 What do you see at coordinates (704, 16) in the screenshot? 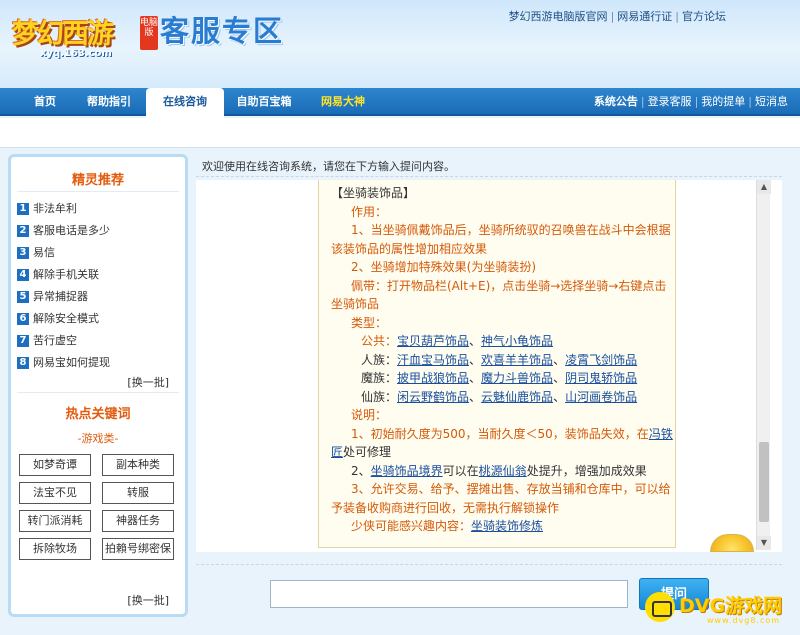
I see `link-forum: 官方论坛` at bounding box center [704, 16].